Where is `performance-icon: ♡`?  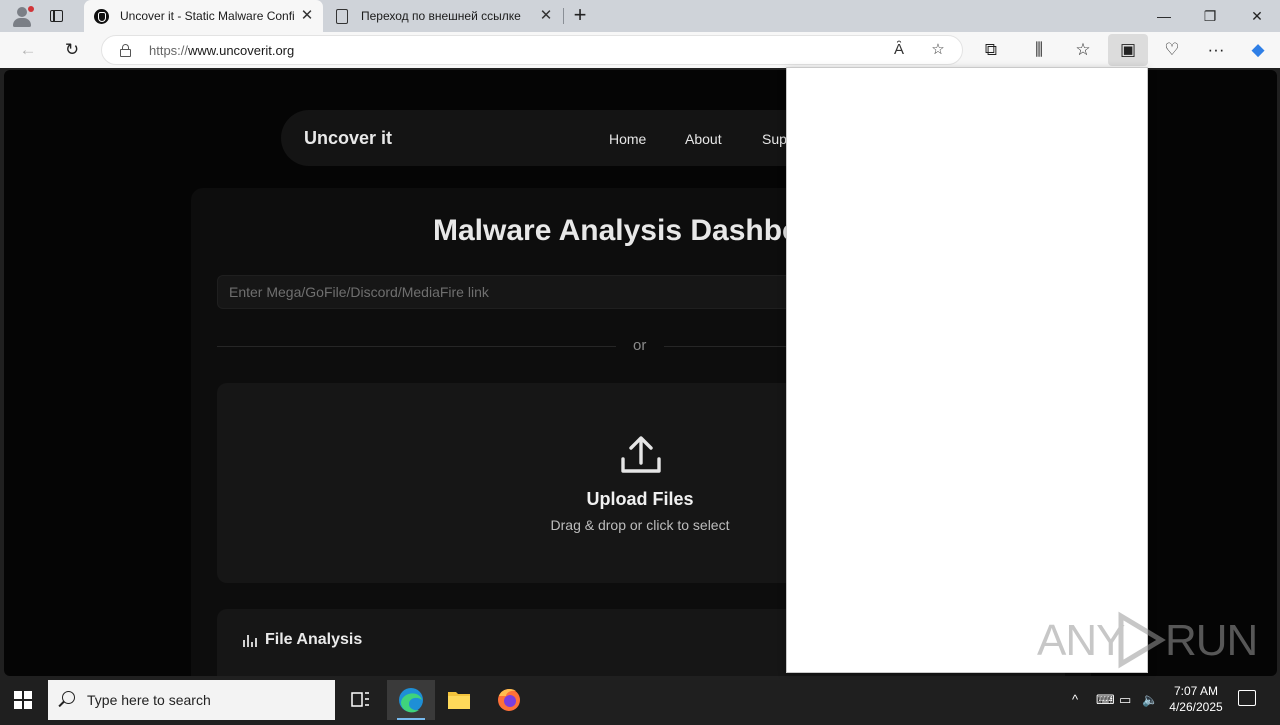
performance-icon: ♡ is located at coordinates (1172, 50).